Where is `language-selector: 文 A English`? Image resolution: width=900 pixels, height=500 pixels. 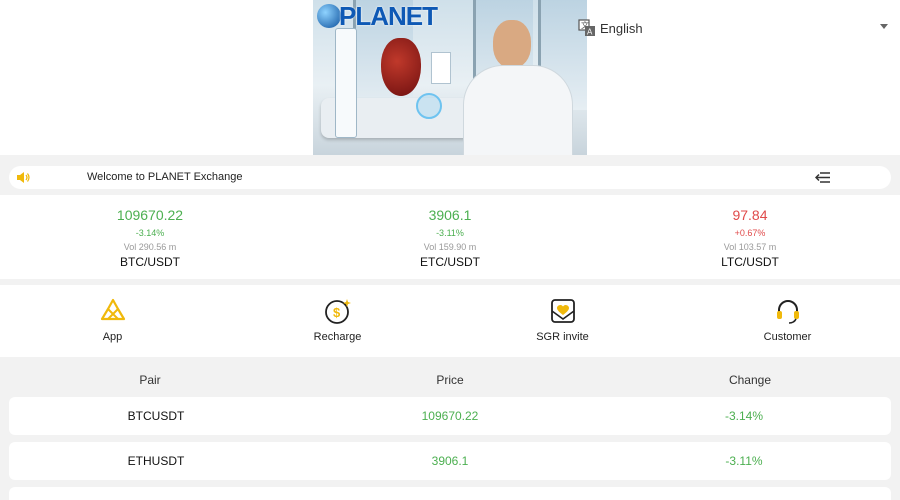 language-selector: 文 A English is located at coordinates (734, 28).